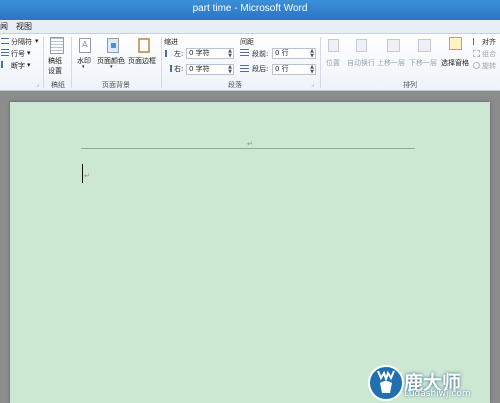  I want to click on breaks-dropdown-chevron-icon: ▾, so click(37, 41).